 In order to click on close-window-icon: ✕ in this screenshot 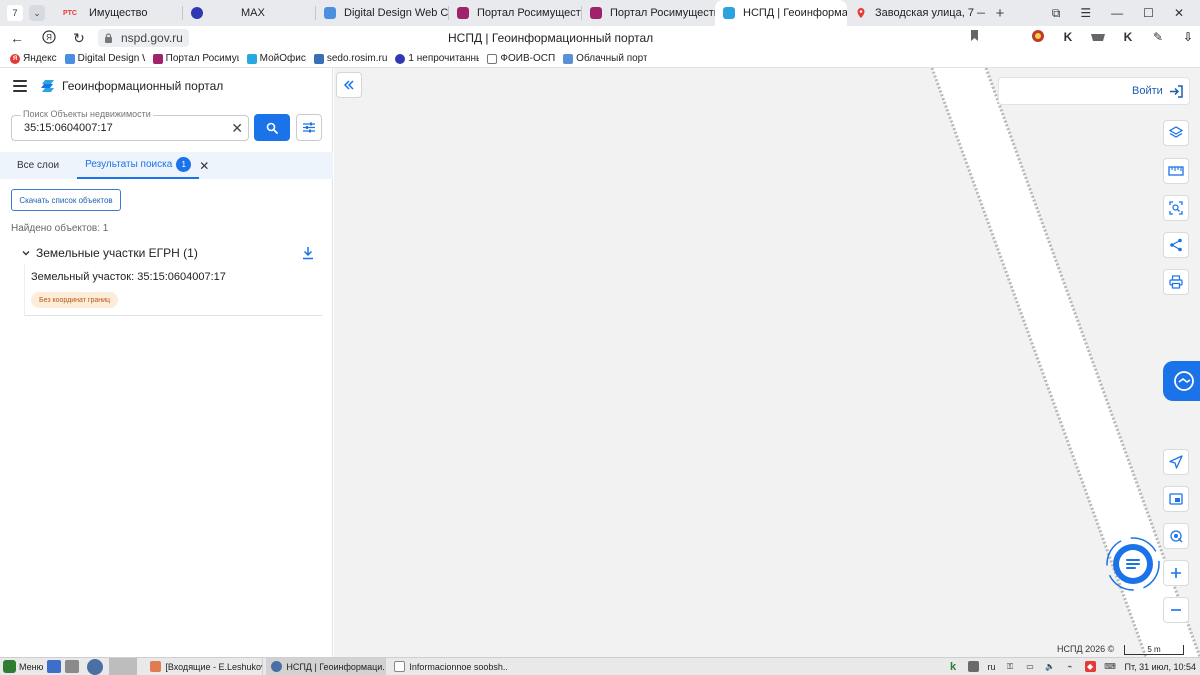, I will do `click(1179, 13)`.